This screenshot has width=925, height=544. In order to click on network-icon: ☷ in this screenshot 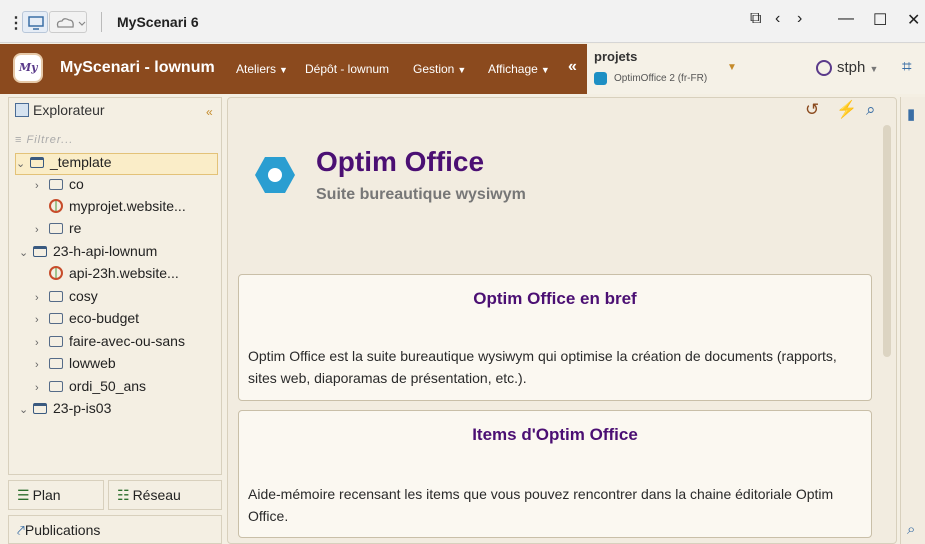, I will do `click(123, 495)`.